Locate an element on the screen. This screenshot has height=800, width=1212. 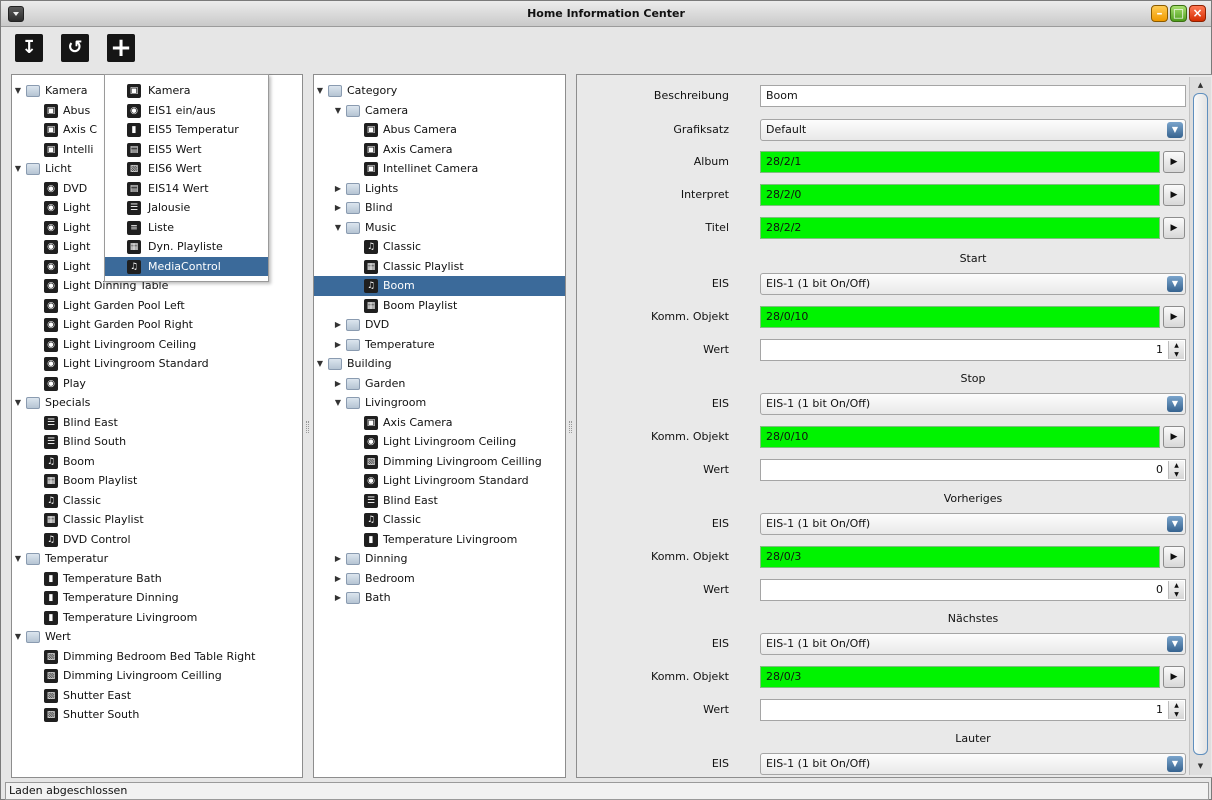
menu-item: ▮ EIS5 Temperatur is located at coordinates (186, 130).